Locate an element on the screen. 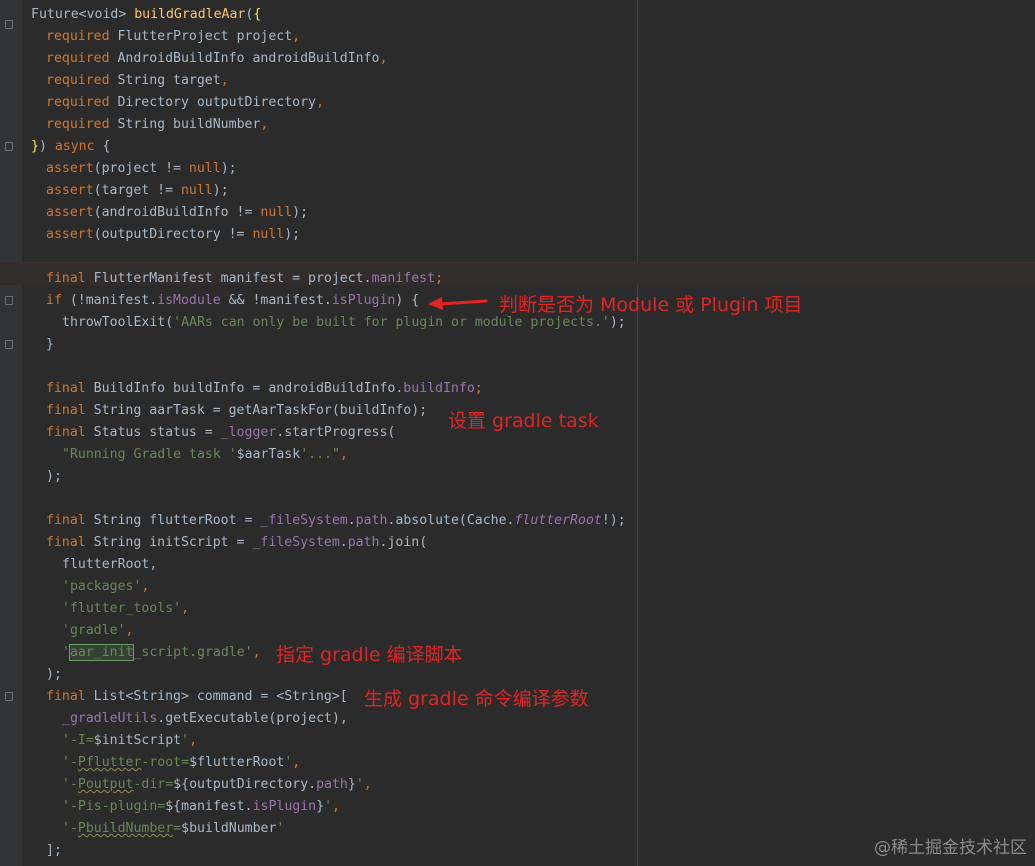  code-line: 'packages', is located at coordinates (106, 586).